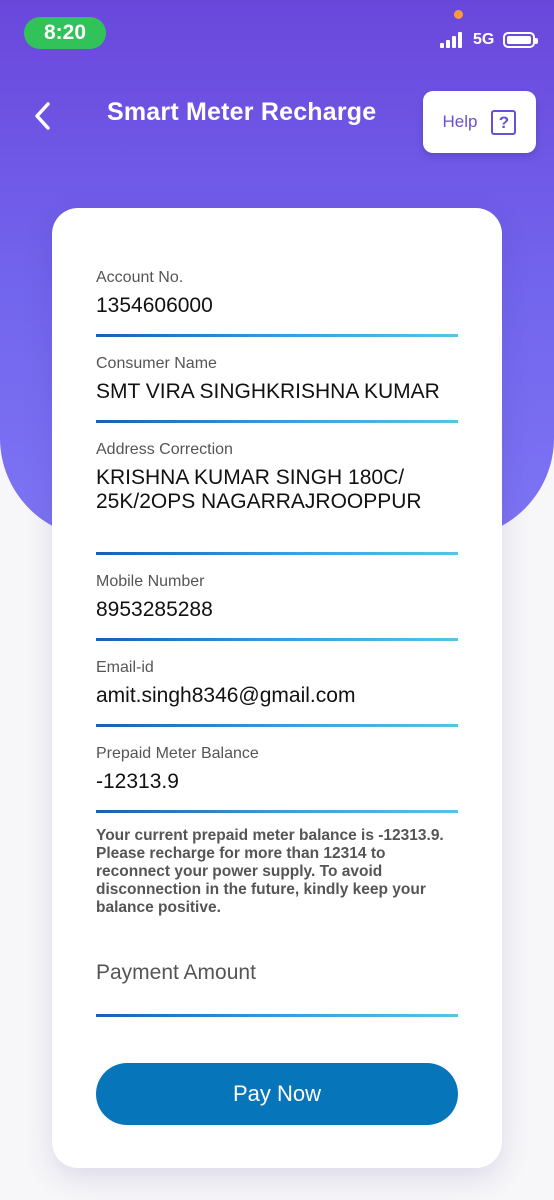  What do you see at coordinates (277, 639) in the screenshot?
I see `mobile-underline` at bounding box center [277, 639].